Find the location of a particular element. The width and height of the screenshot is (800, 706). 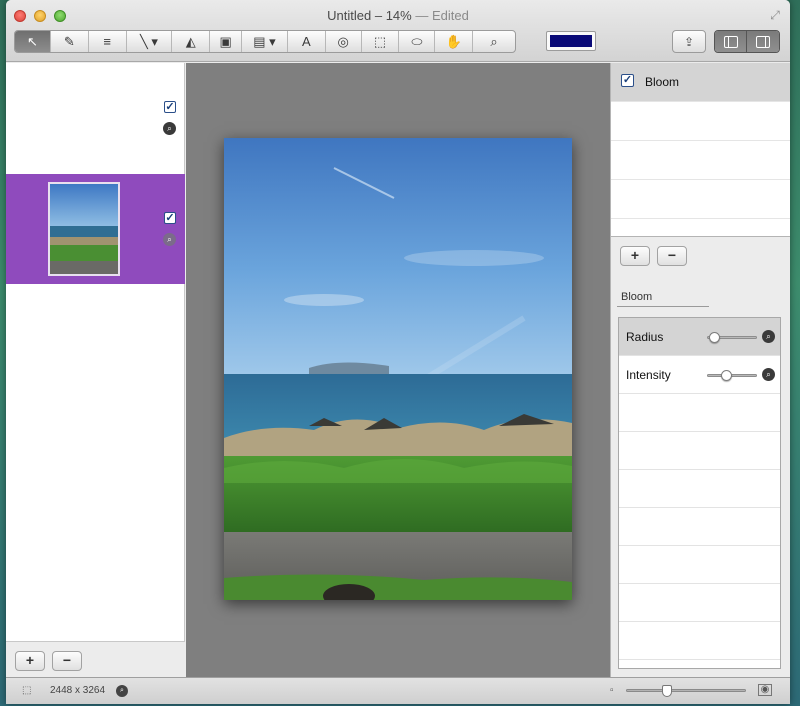

toggle-left-panel-button is located at coordinates (731, 41).